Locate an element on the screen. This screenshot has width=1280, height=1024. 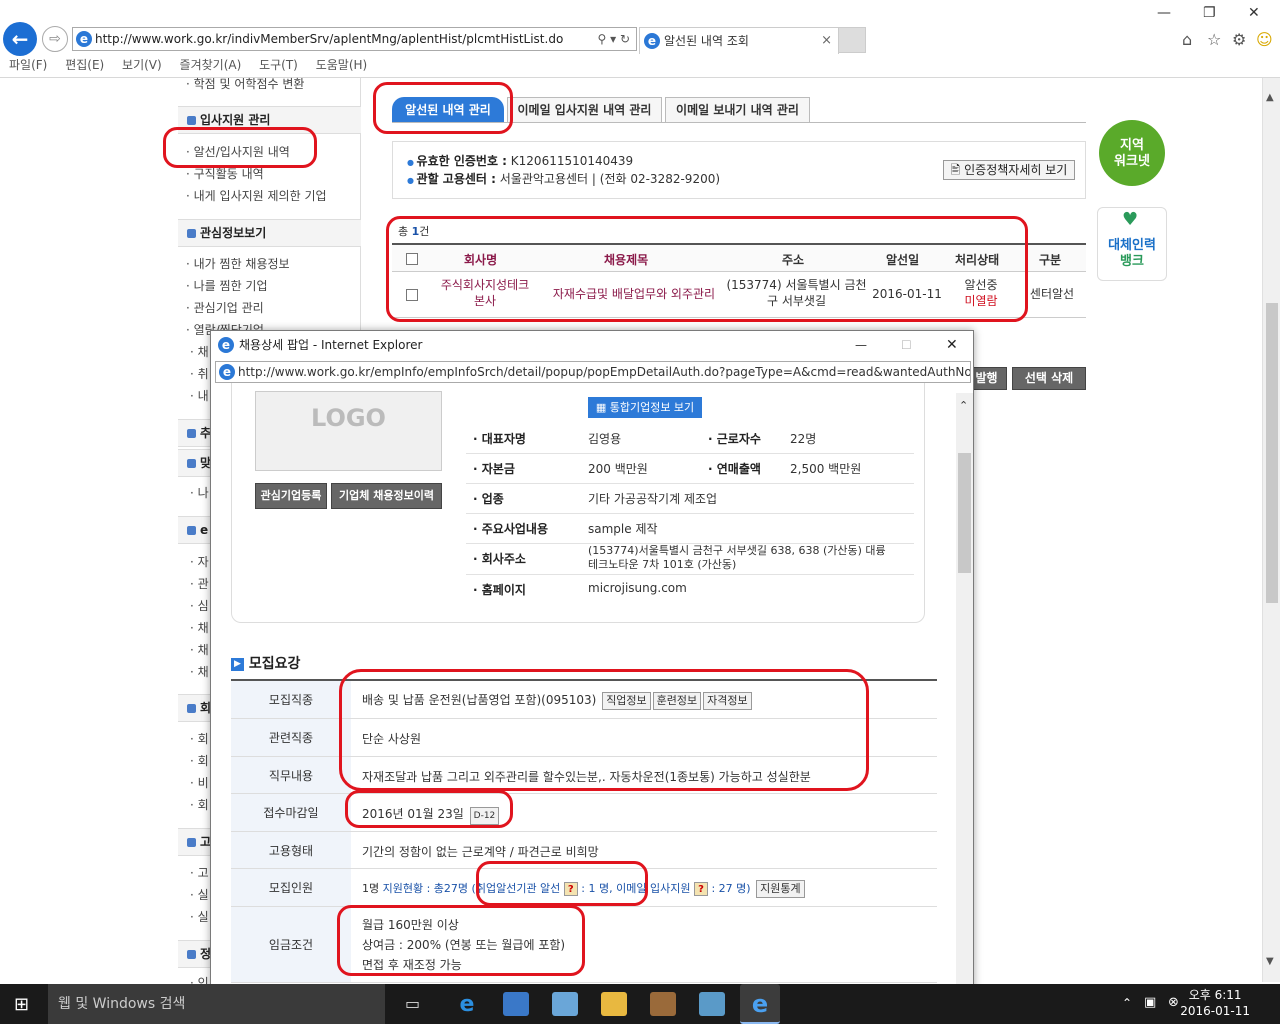
minimize-icon: — is located at coordinates (1164, 13).